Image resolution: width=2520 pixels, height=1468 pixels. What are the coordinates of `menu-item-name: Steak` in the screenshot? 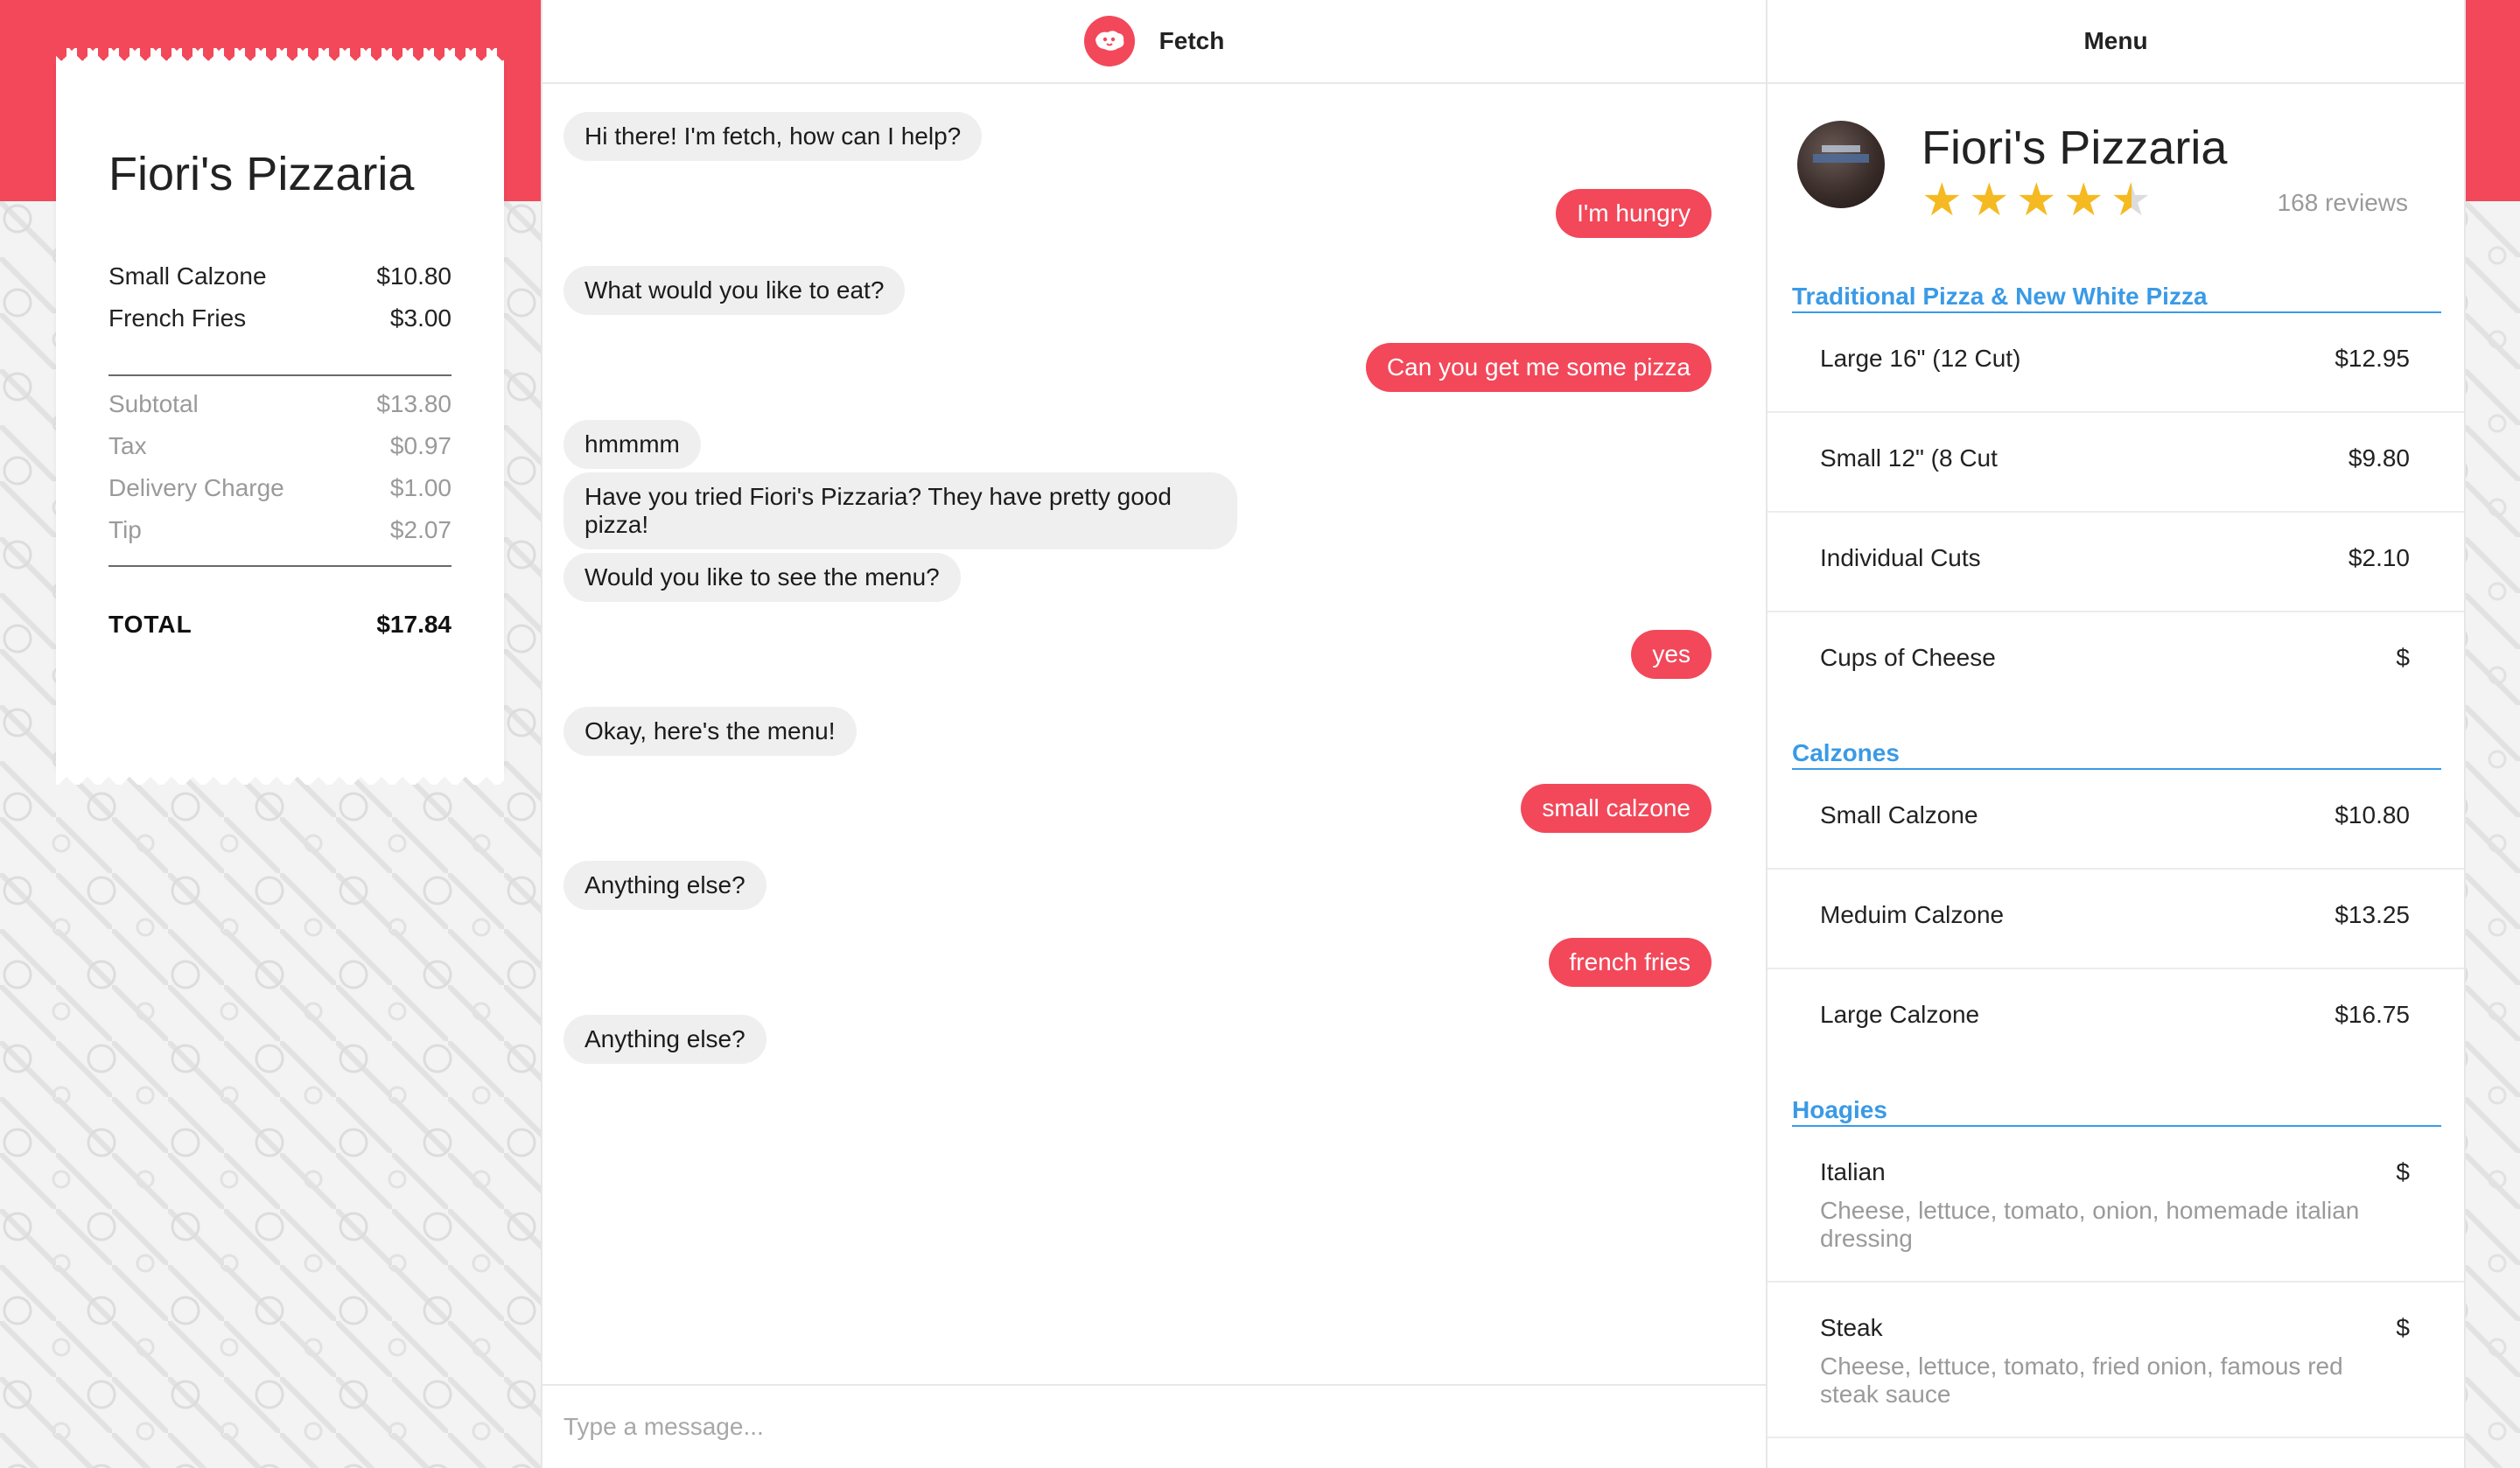 It's located at (1851, 1327).